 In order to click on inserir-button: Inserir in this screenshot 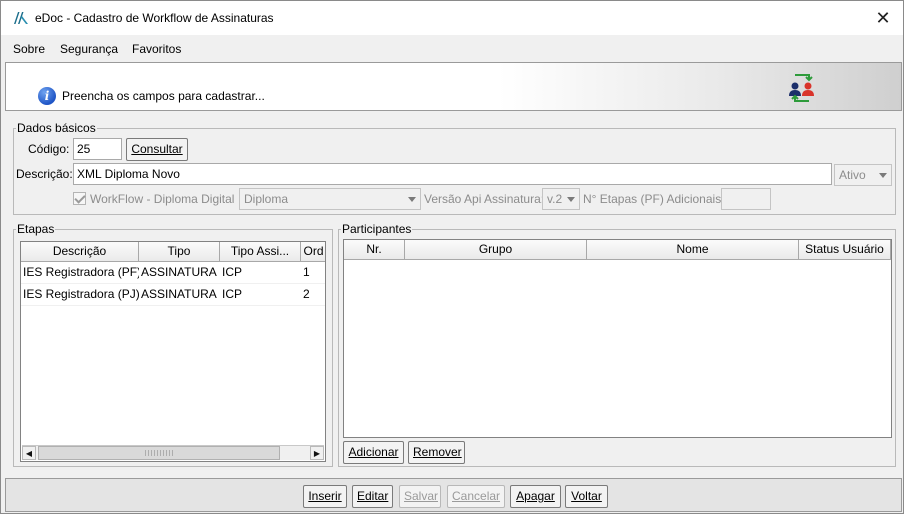, I will do `click(325, 496)`.